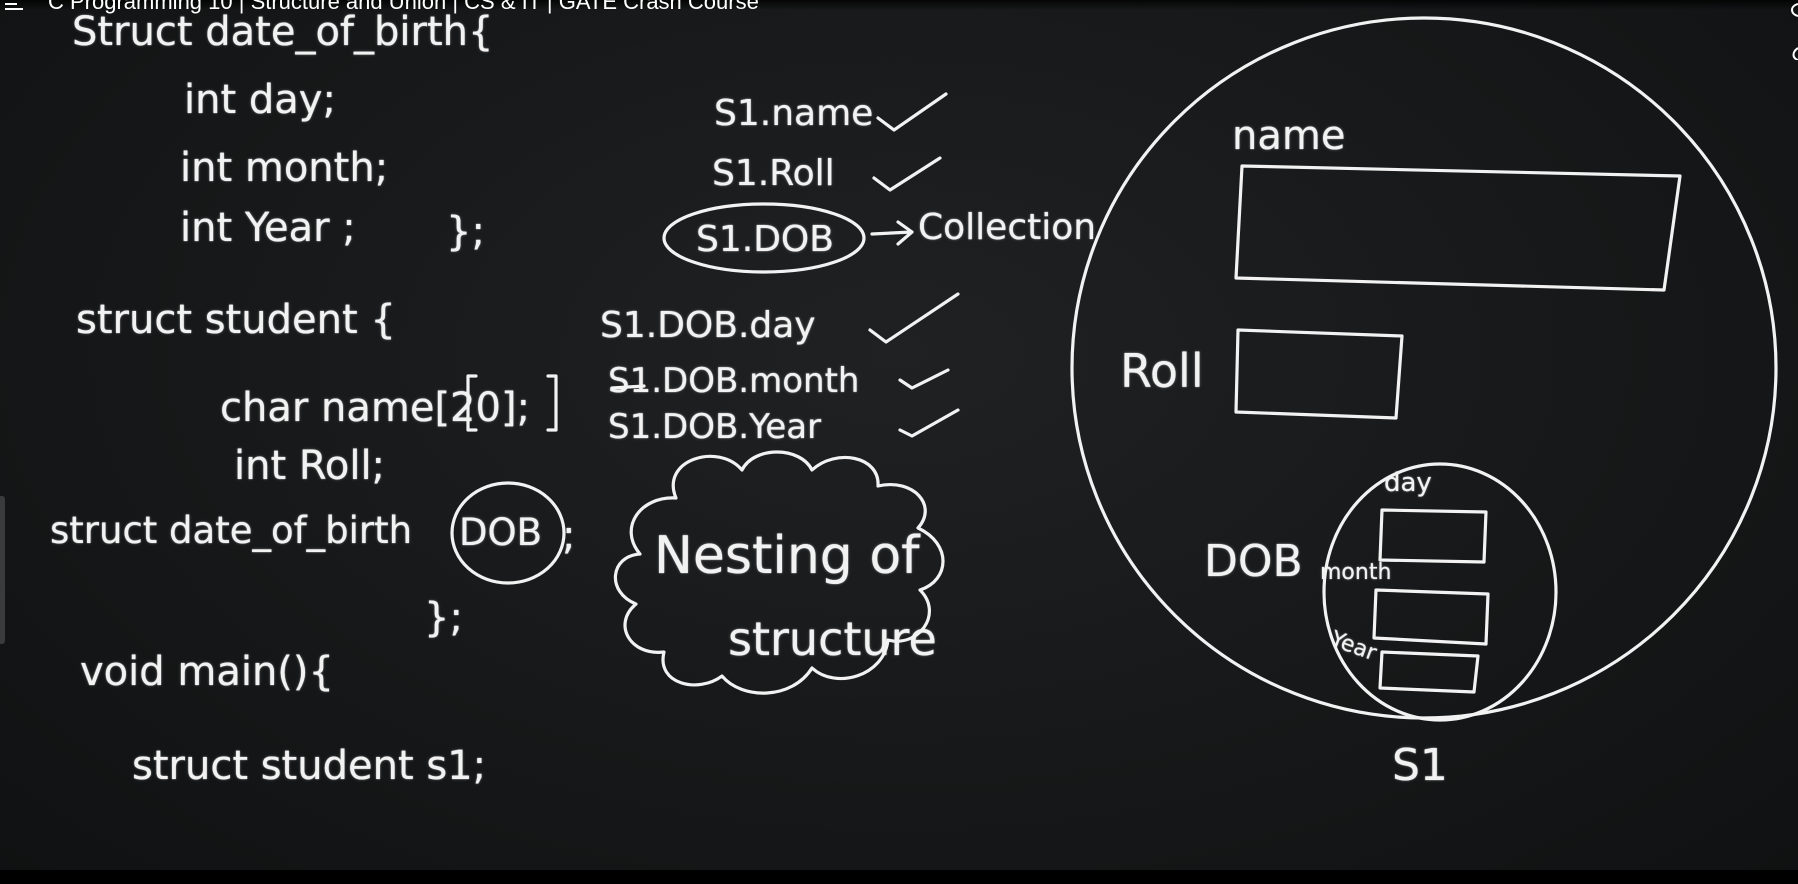 This screenshot has height=884, width=1798. Describe the element at coordinates (899, 877) in the screenshot. I see `player-bottom-strip` at that location.